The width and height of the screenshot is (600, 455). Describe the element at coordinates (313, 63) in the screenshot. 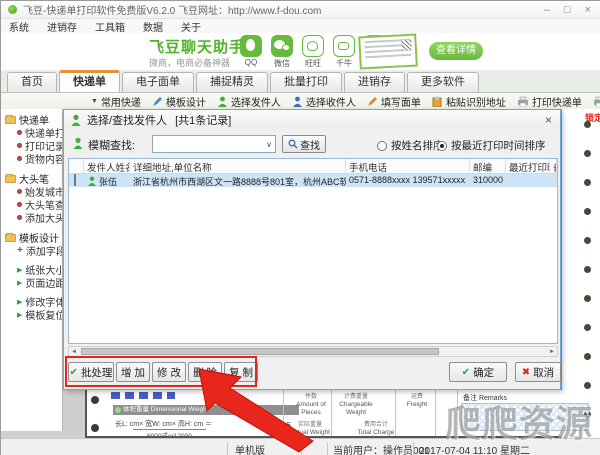

I see `wangwang-label: 旺旺` at that location.